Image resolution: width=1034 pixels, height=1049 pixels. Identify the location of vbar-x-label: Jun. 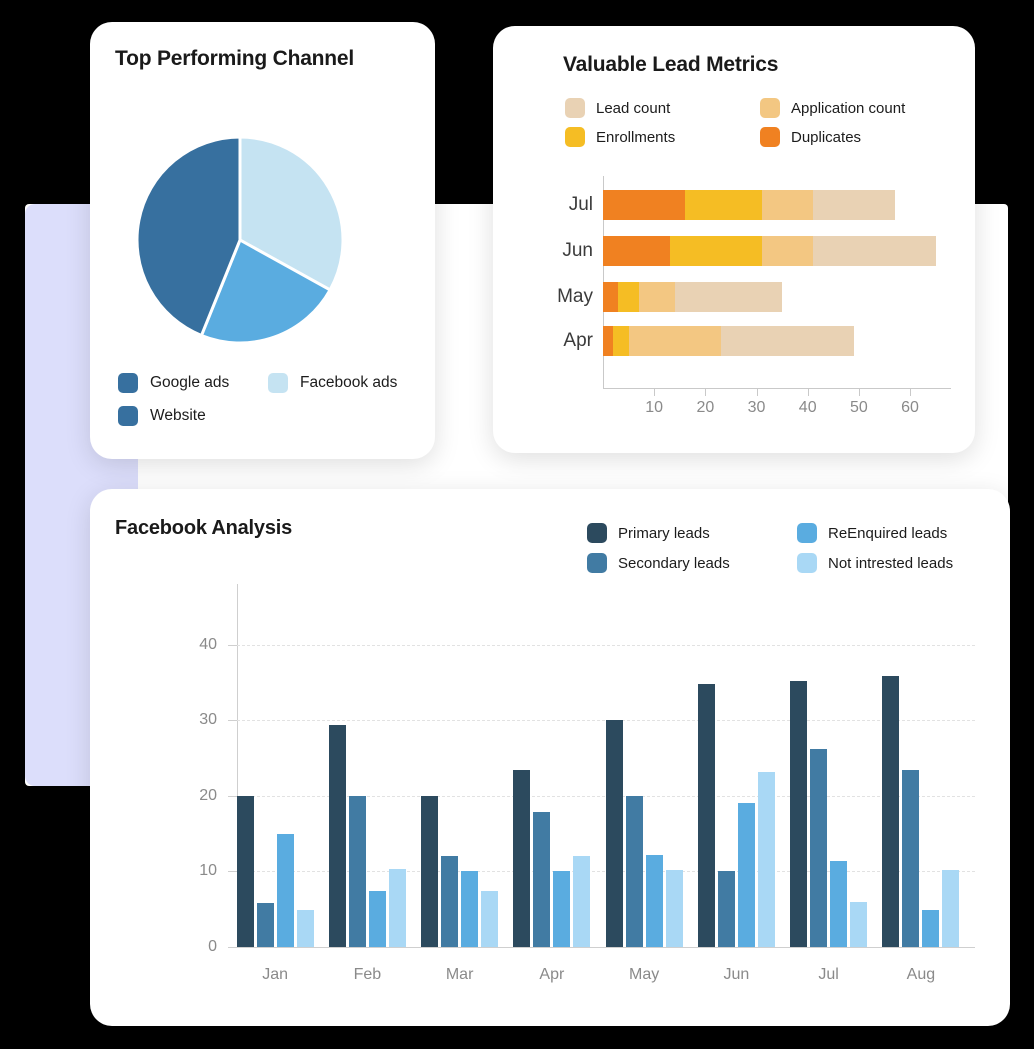
(736, 974).